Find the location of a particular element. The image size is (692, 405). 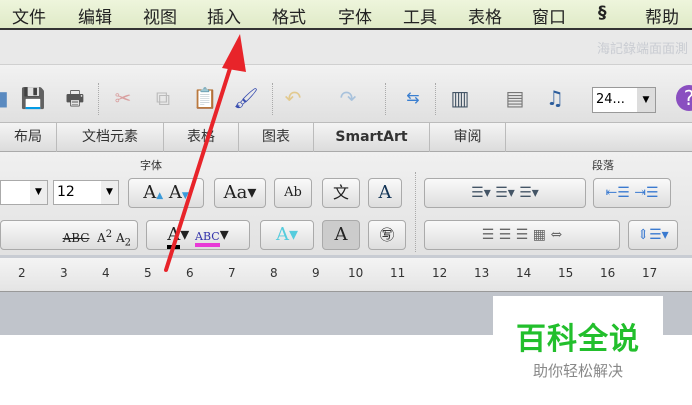

arrow-shaft is located at coordinates (199, 166).